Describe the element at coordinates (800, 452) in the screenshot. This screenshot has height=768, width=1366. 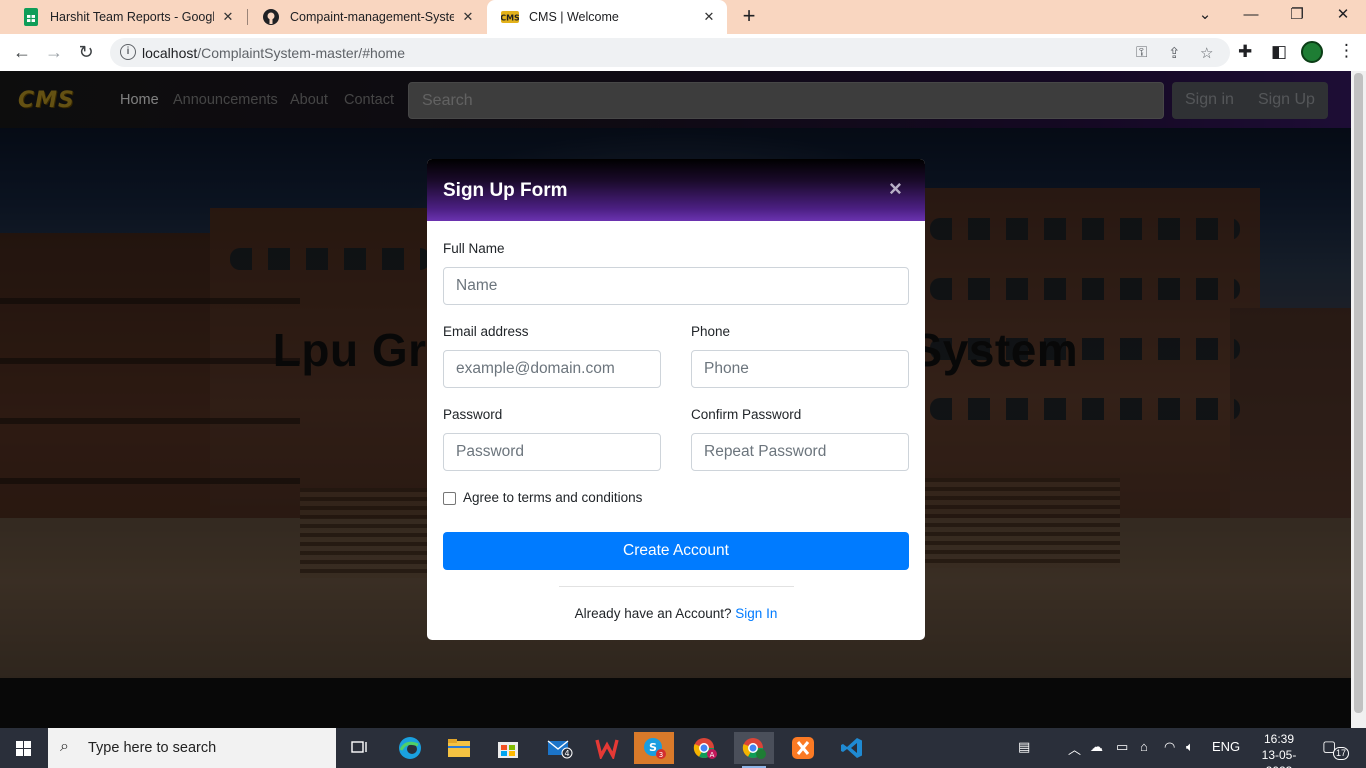
I see `confirm-password-input: Repeat Password` at that location.